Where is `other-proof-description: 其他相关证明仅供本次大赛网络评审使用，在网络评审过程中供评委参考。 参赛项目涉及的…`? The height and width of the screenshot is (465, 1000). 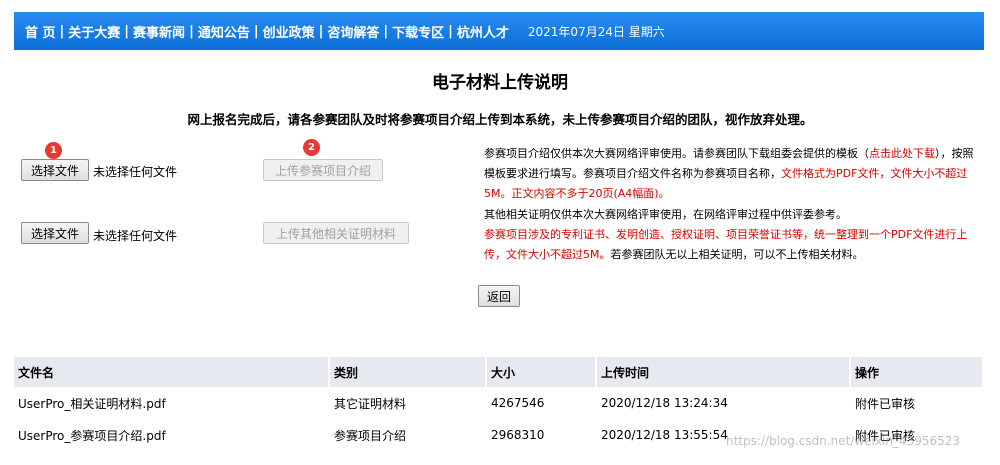 other-proof-description: 其他相关证明仅供本次大赛网络评审使用，在网络评审过程中供评委参考。 参赛项目涉及的… is located at coordinates (726, 234).